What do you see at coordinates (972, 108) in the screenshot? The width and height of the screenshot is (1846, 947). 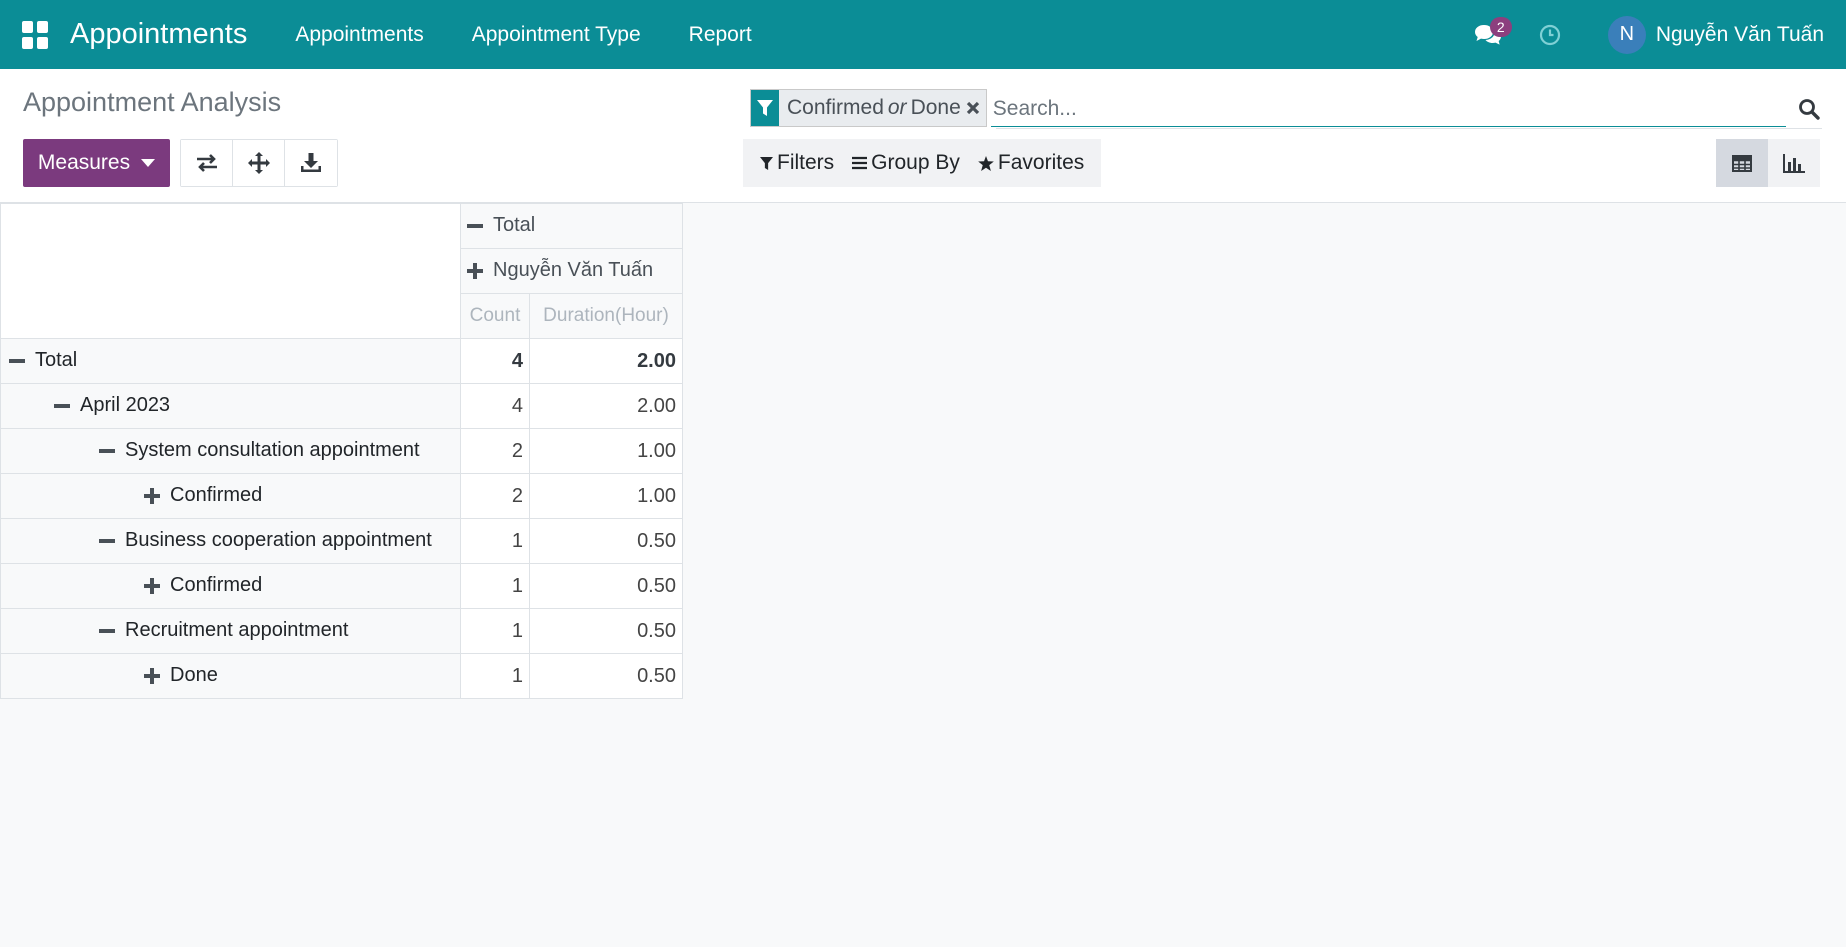 I see `close-icon` at bounding box center [972, 108].